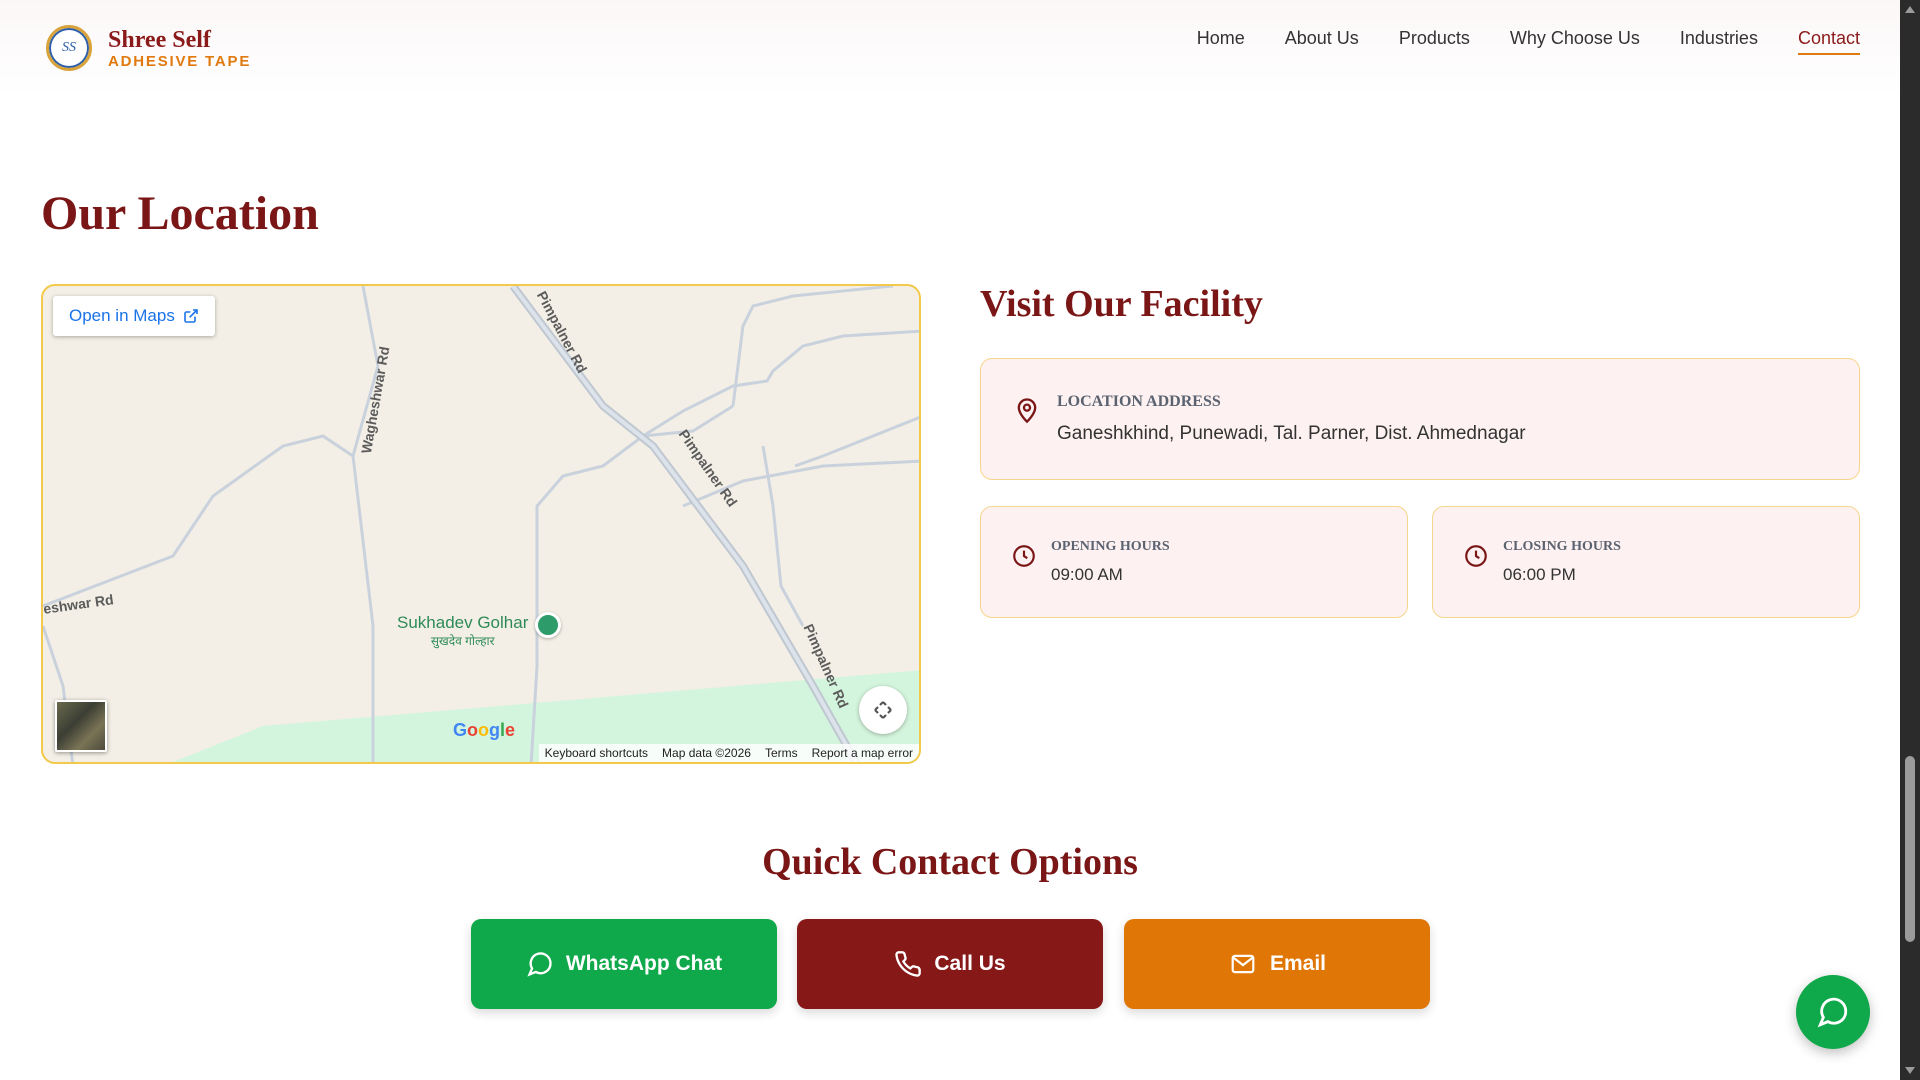  Describe the element at coordinates (1027, 411) in the screenshot. I see `map-pin-icon` at that location.